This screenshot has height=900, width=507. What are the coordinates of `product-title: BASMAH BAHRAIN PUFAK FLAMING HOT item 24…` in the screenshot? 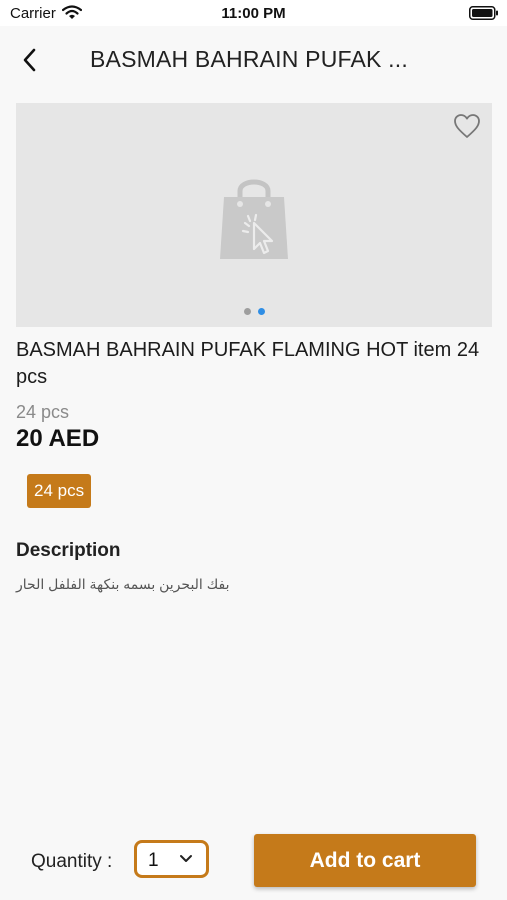 It's located at (248, 363).